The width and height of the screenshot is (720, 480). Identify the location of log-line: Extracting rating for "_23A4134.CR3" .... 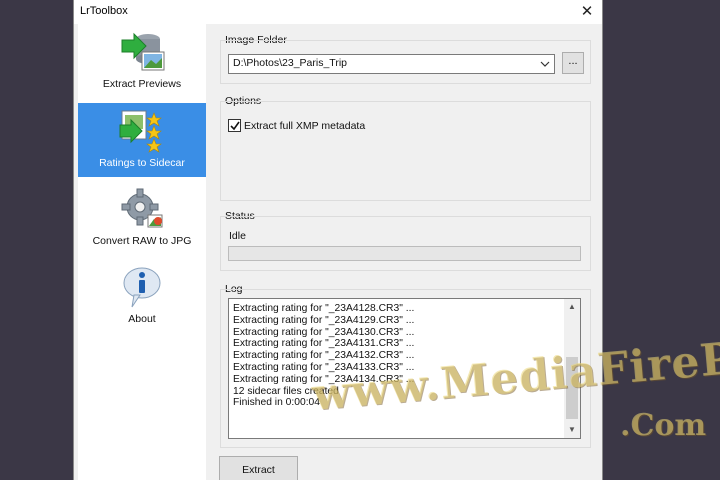
(324, 379).